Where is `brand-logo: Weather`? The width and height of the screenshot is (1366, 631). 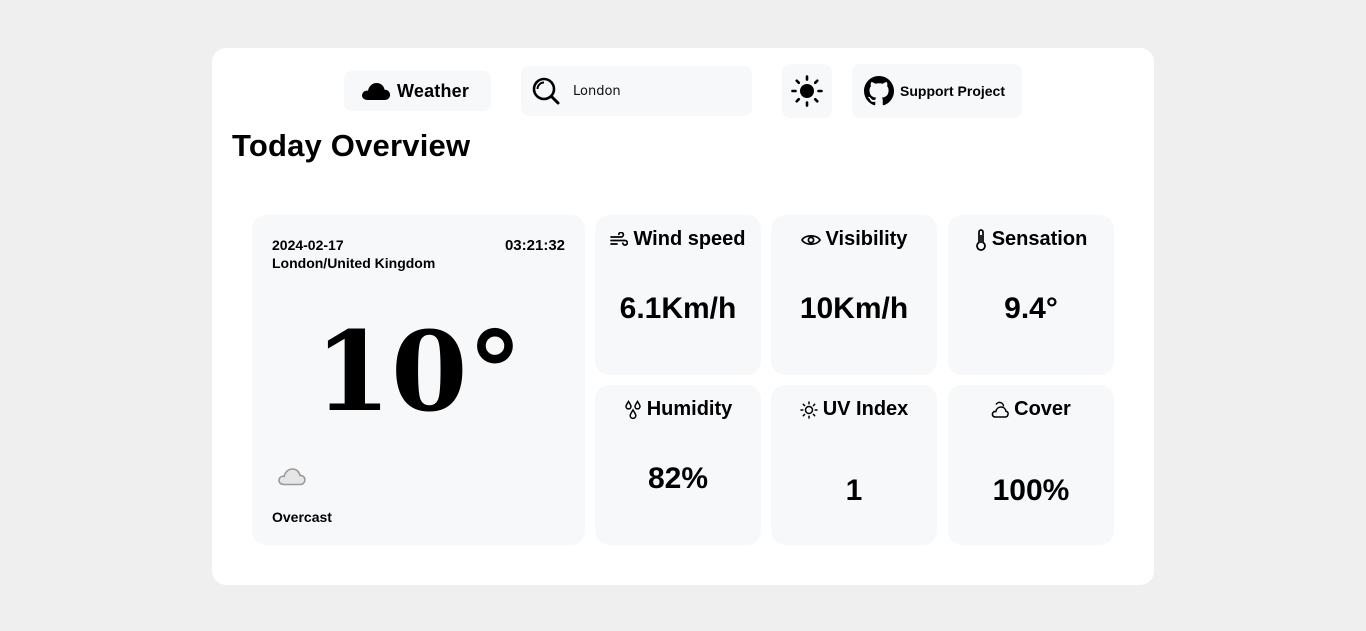
brand-logo: Weather is located at coordinates (417, 91).